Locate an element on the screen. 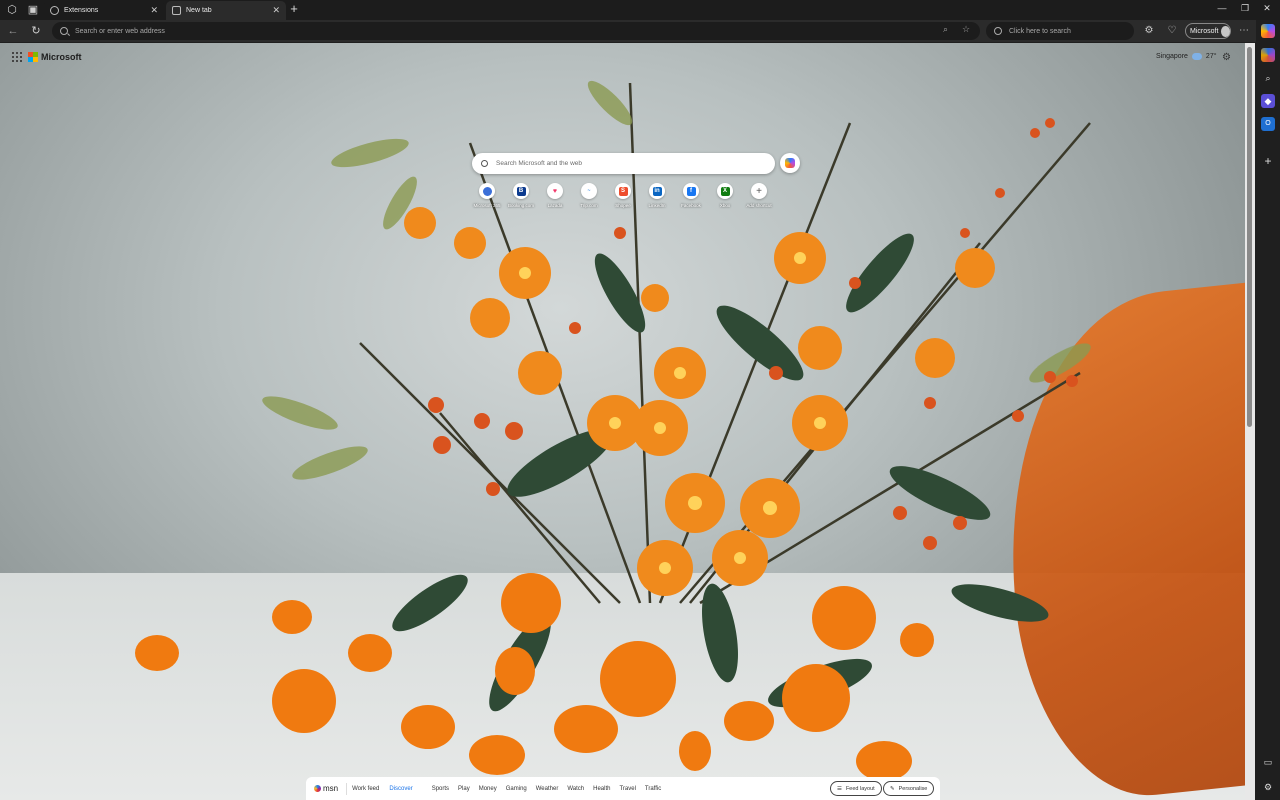  shopee-icon: S is located at coordinates (623, 191).